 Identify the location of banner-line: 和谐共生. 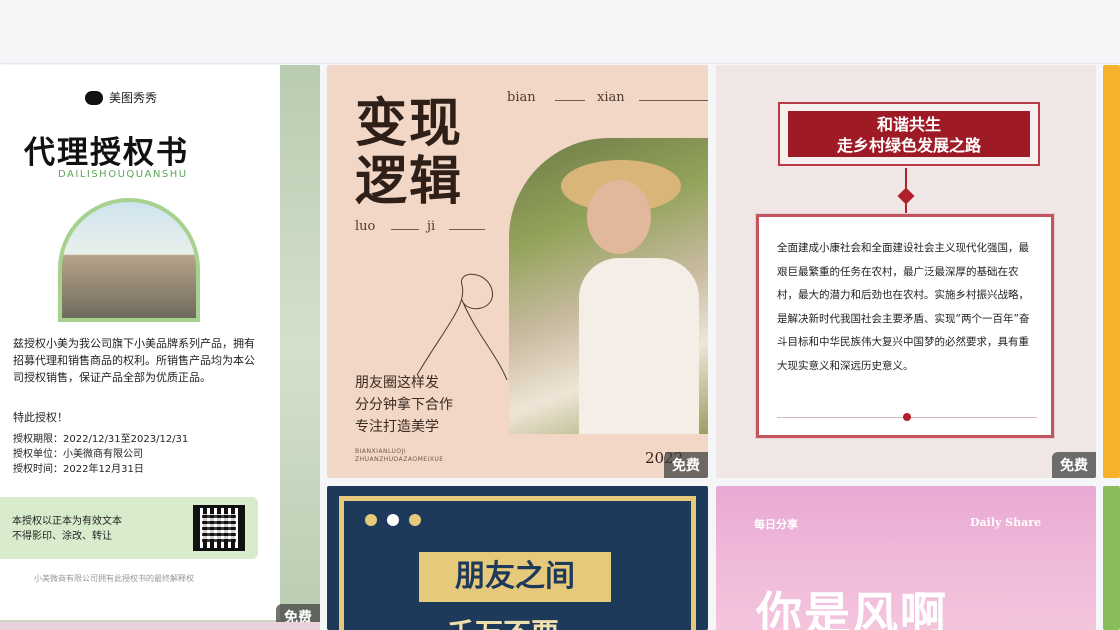
(908, 124).